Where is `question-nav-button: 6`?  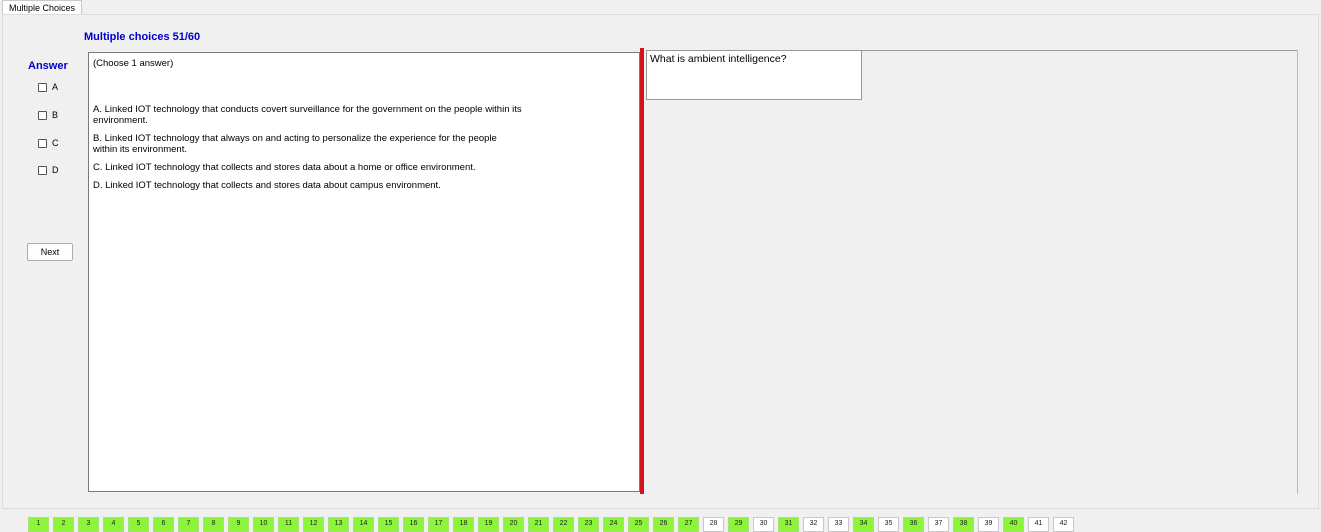 question-nav-button: 6 is located at coordinates (163, 524).